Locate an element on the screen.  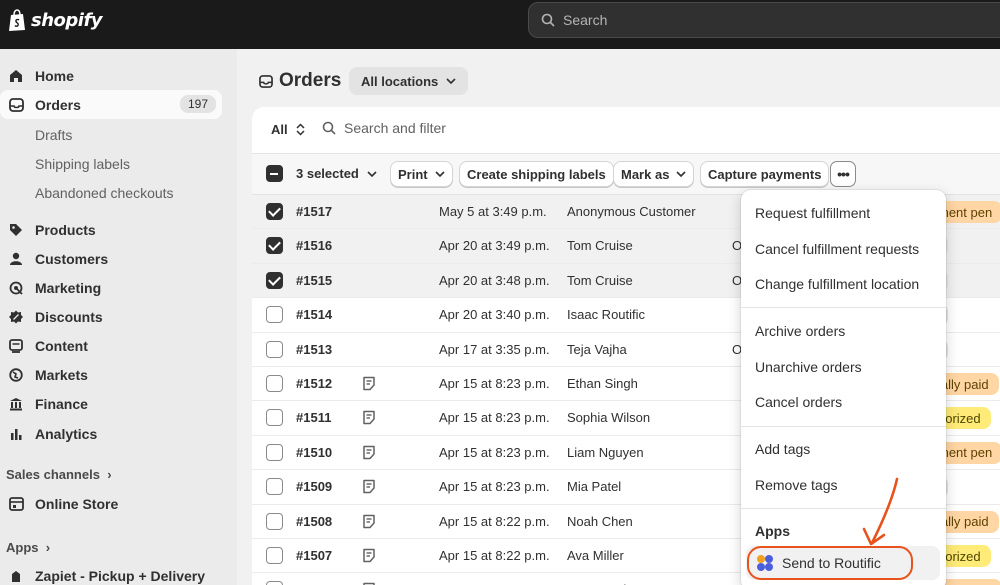
order-number: #1511 is located at coordinates (313, 417).